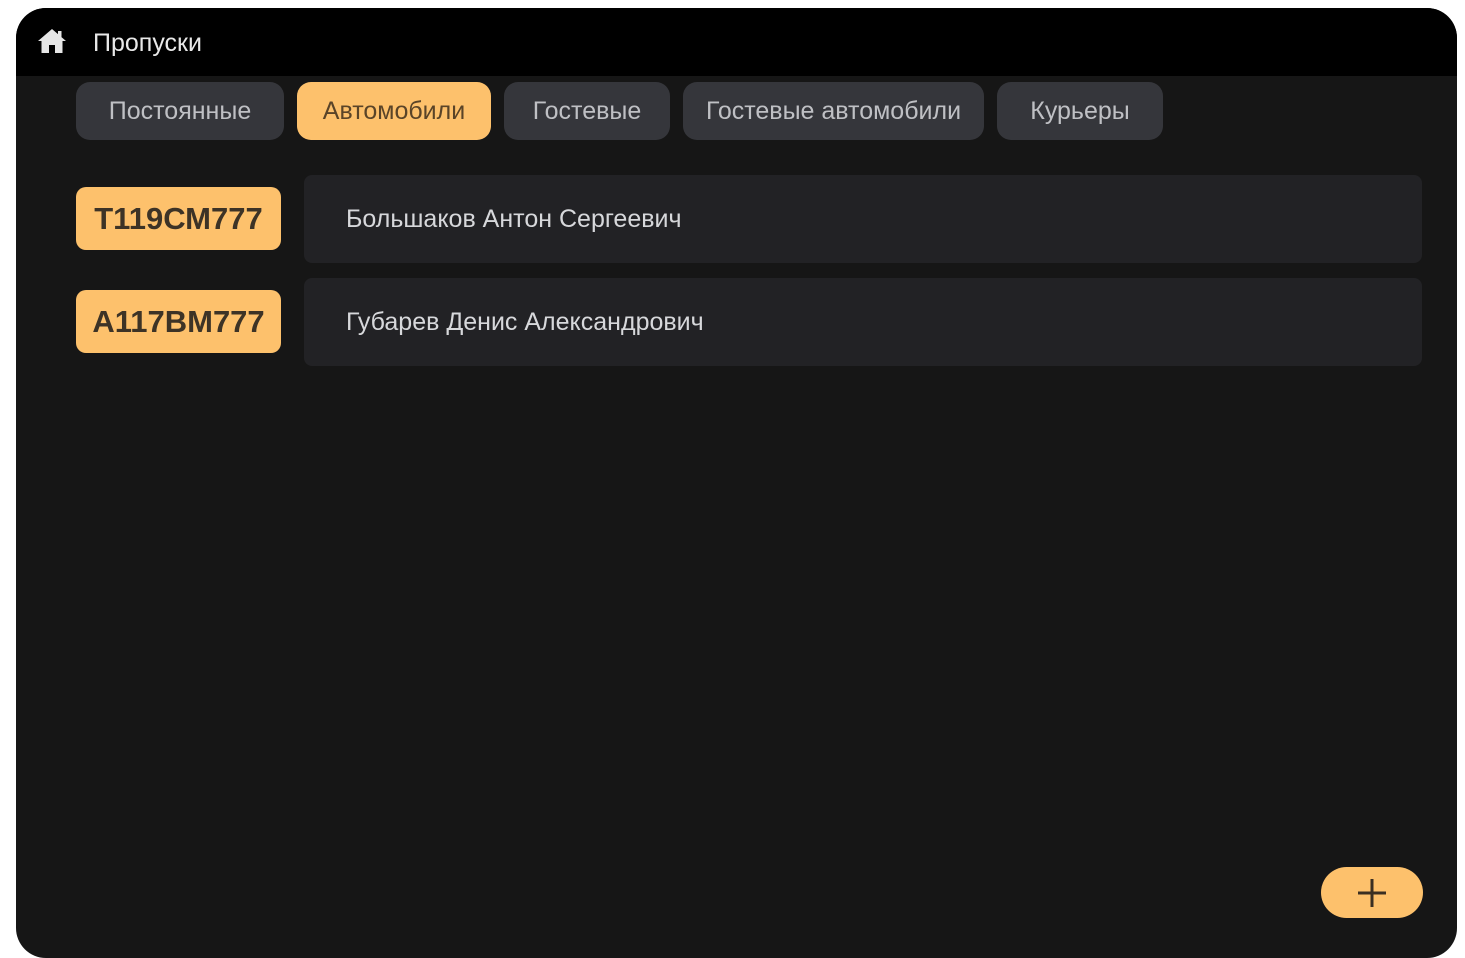 This screenshot has width=1465, height=958. What do you see at coordinates (863, 322) in the screenshot?
I see `owner-name-card: Губарев Денис Александрович` at bounding box center [863, 322].